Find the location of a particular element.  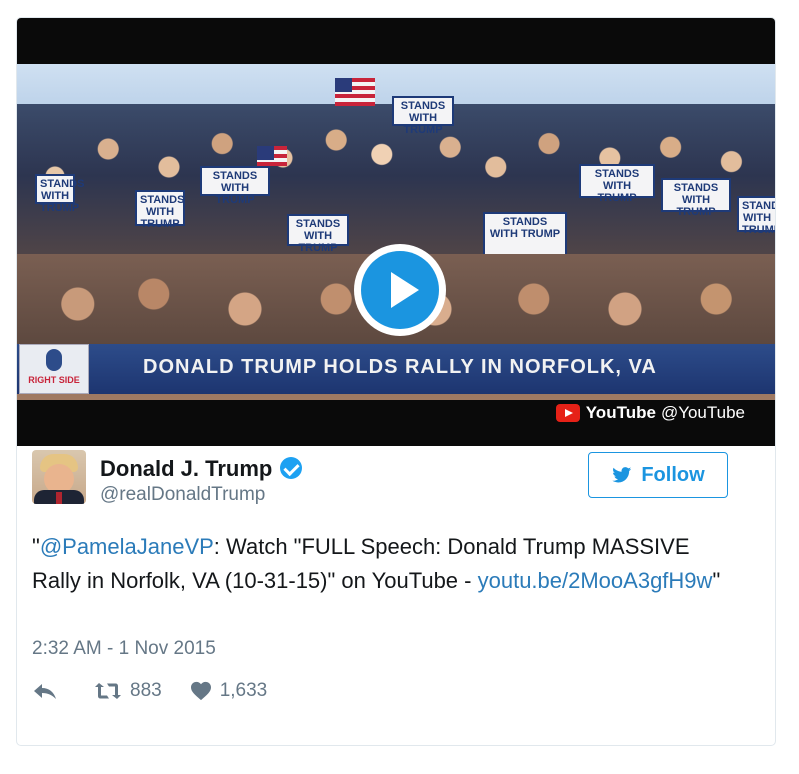

follow-button: Follow is located at coordinates (658, 475).